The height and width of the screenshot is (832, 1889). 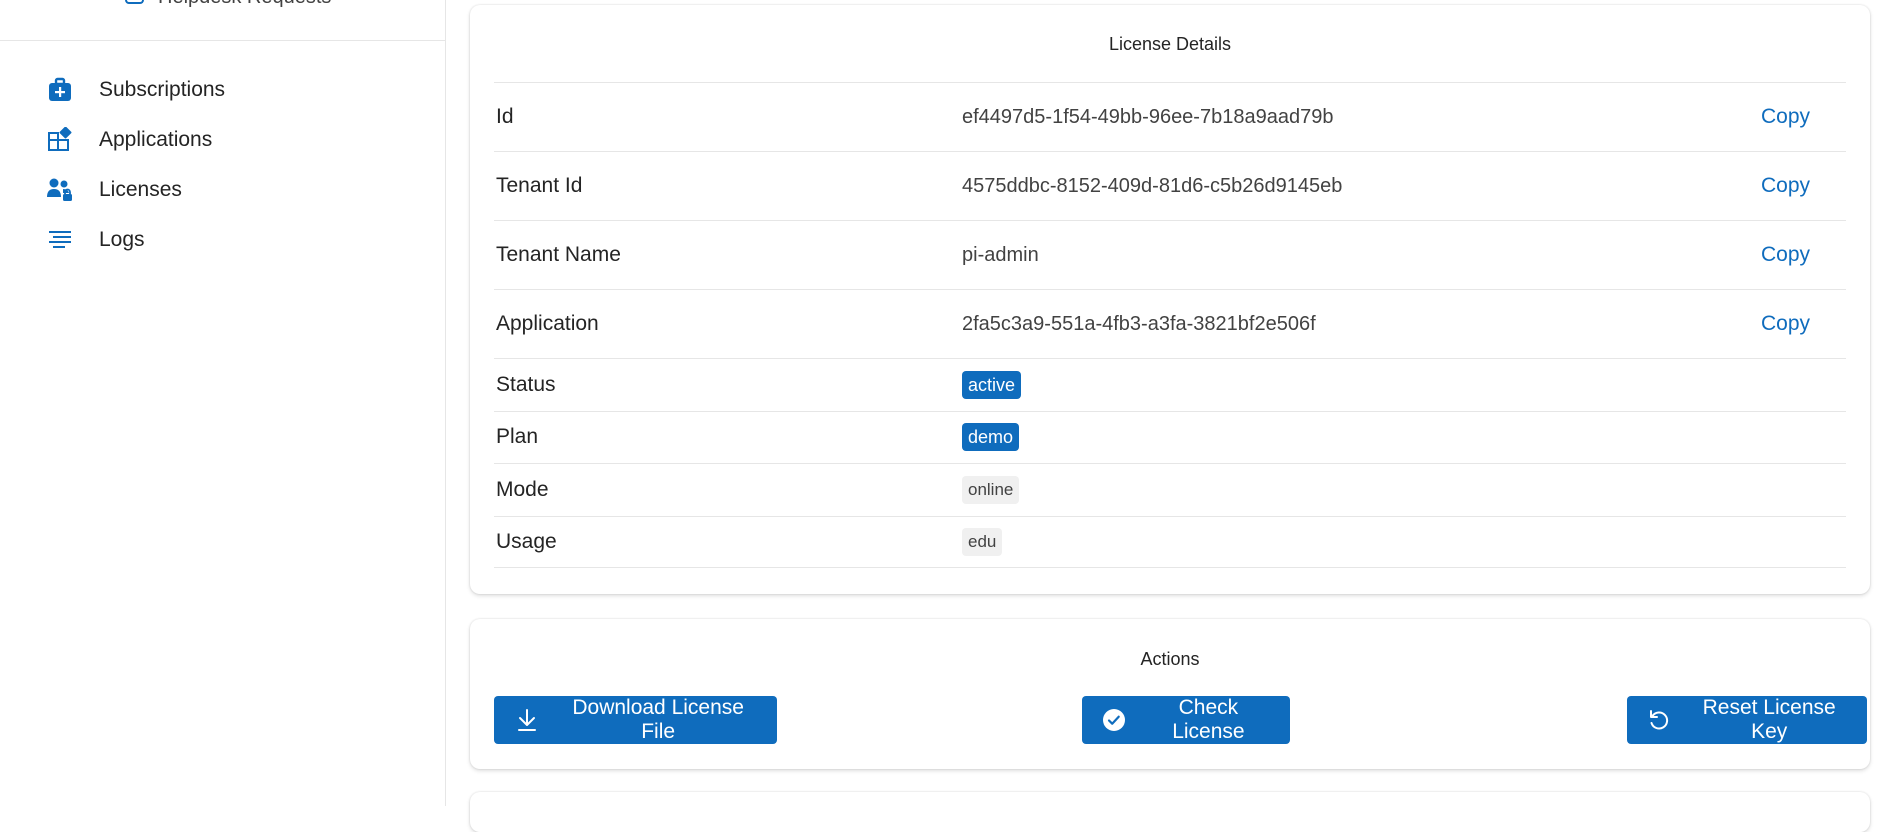 What do you see at coordinates (539, 185) in the screenshot?
I see `row-label: Tenant Id` at bounding box center [539, 185].